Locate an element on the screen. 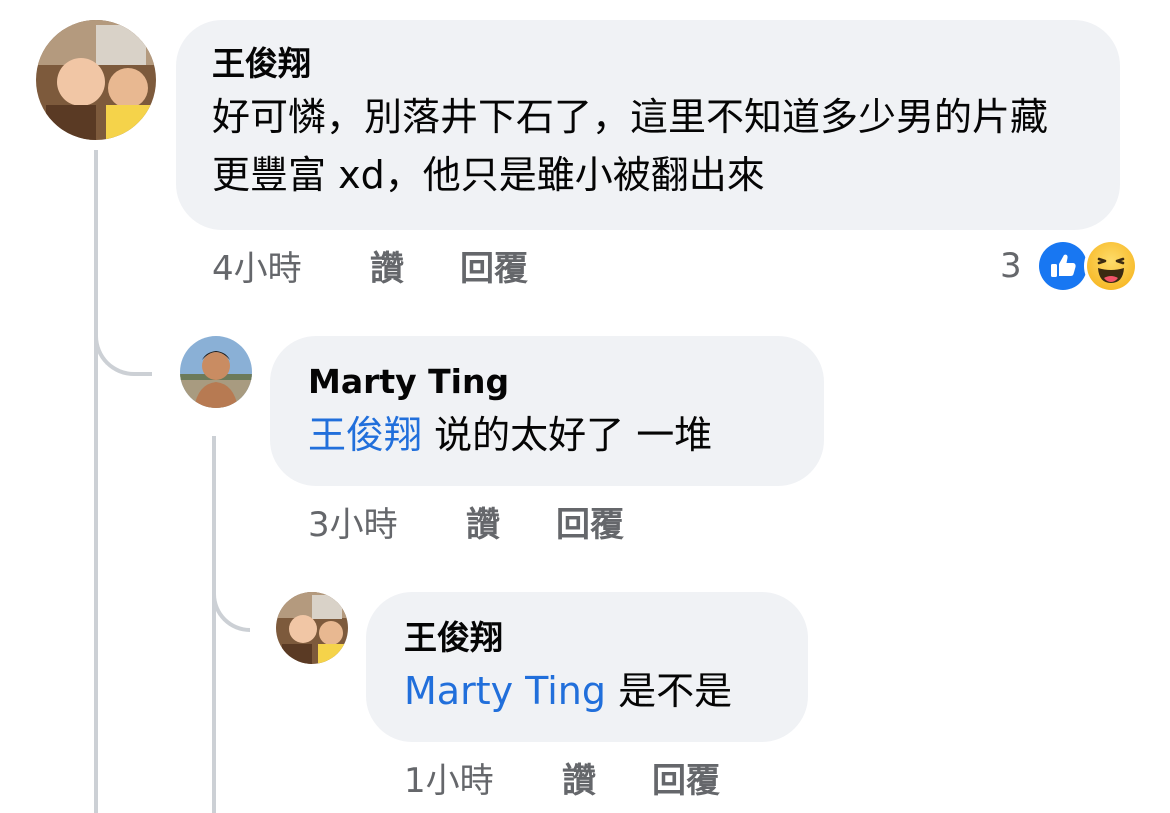 Image resolution: width=1170 pixels, height=813 pixels. comment-bubble: 王俊翔 Marty Ting 是不是 is located at coordinates (587, 667).